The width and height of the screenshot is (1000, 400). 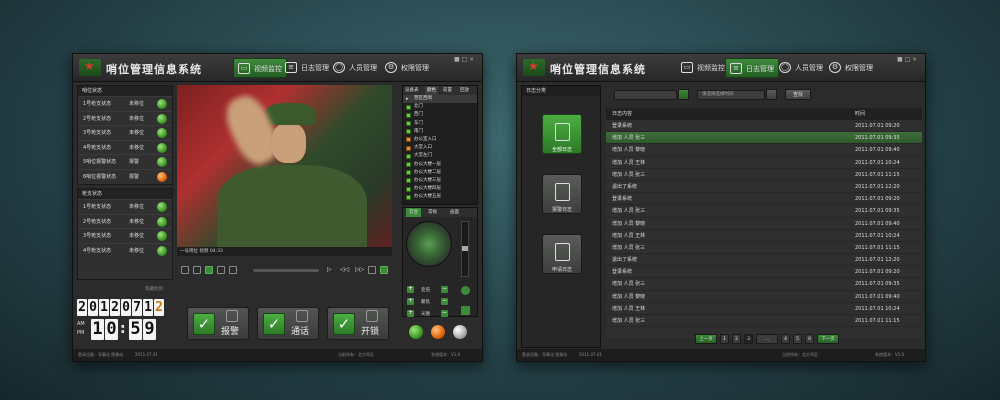 I want to click on iris-out-button: −, so click(x=444, y=313).